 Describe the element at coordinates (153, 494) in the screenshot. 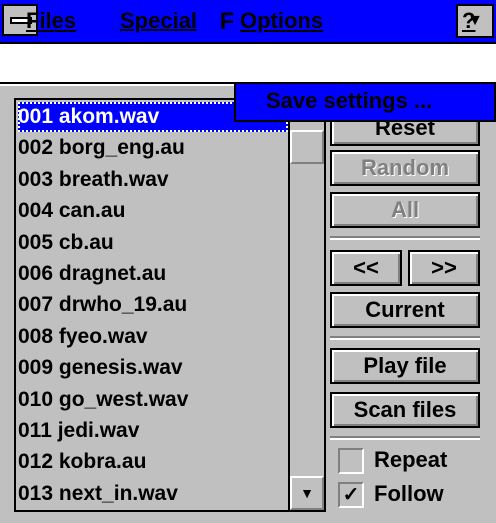

I see `list-item: 013 next_in.wav` at that location.